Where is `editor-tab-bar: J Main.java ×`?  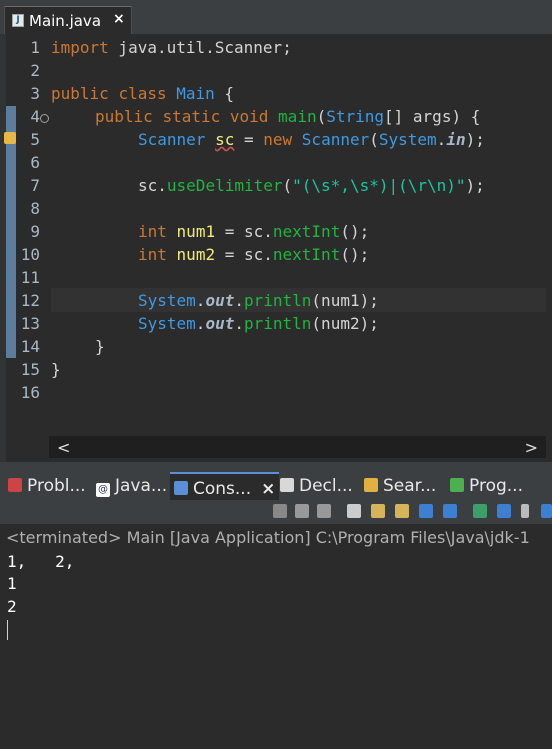 editor-tab-bar: J Main.java × is located at coordinates (276, 17).